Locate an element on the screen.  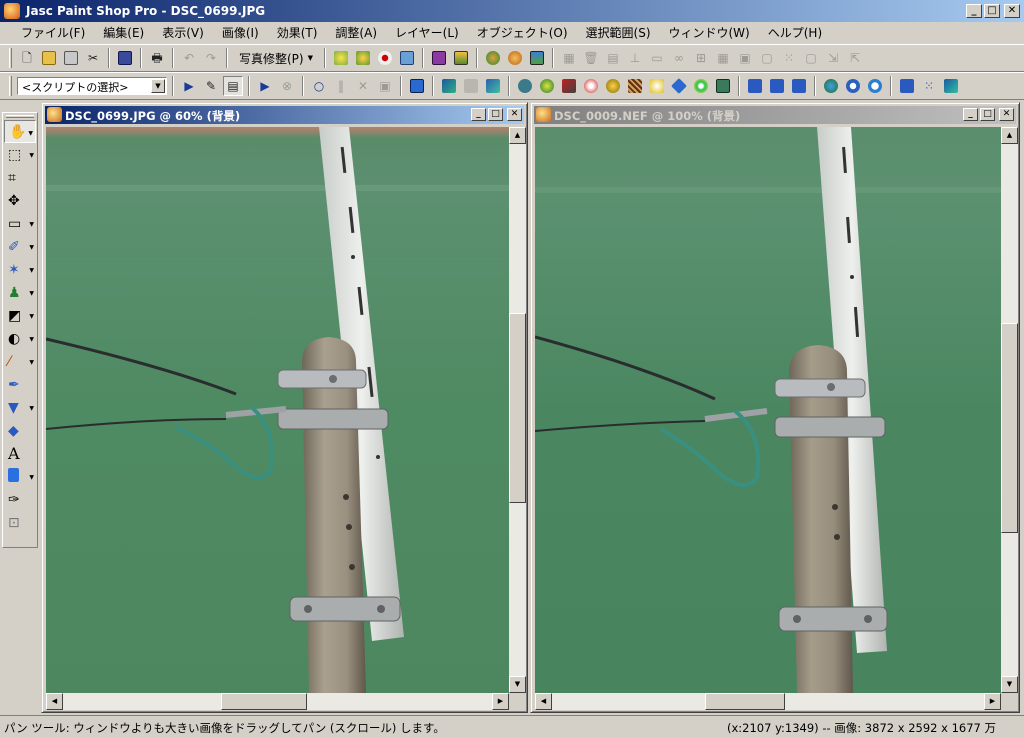
menu-help: ヘルプ(H) is located at coordinates (795, 32).